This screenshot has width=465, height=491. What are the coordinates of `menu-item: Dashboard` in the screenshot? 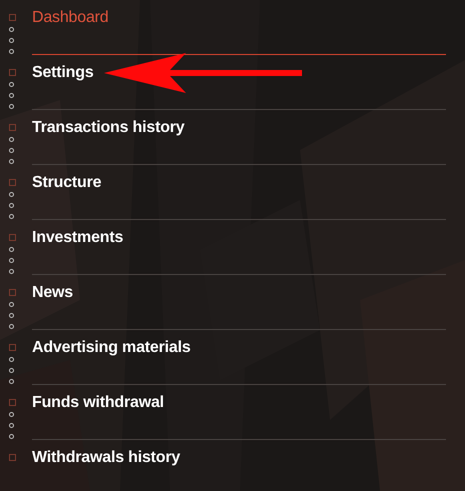 It's located at (239, 27).